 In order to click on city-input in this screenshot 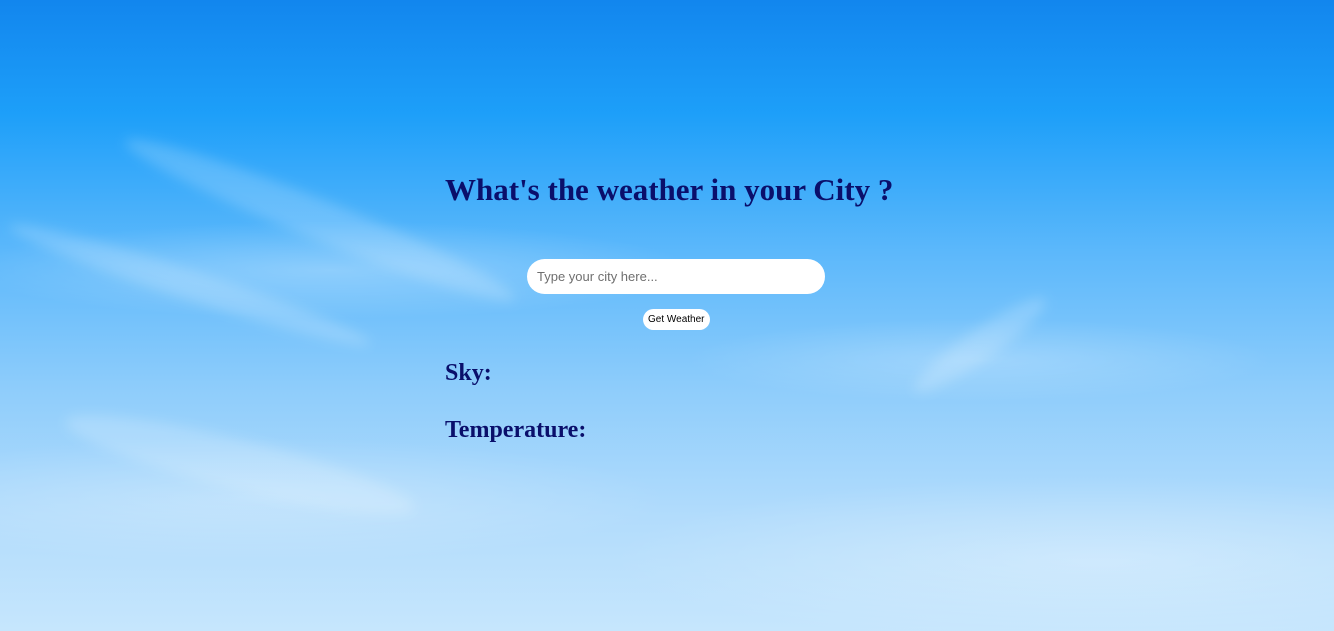, I will do `click(676, 276)`.